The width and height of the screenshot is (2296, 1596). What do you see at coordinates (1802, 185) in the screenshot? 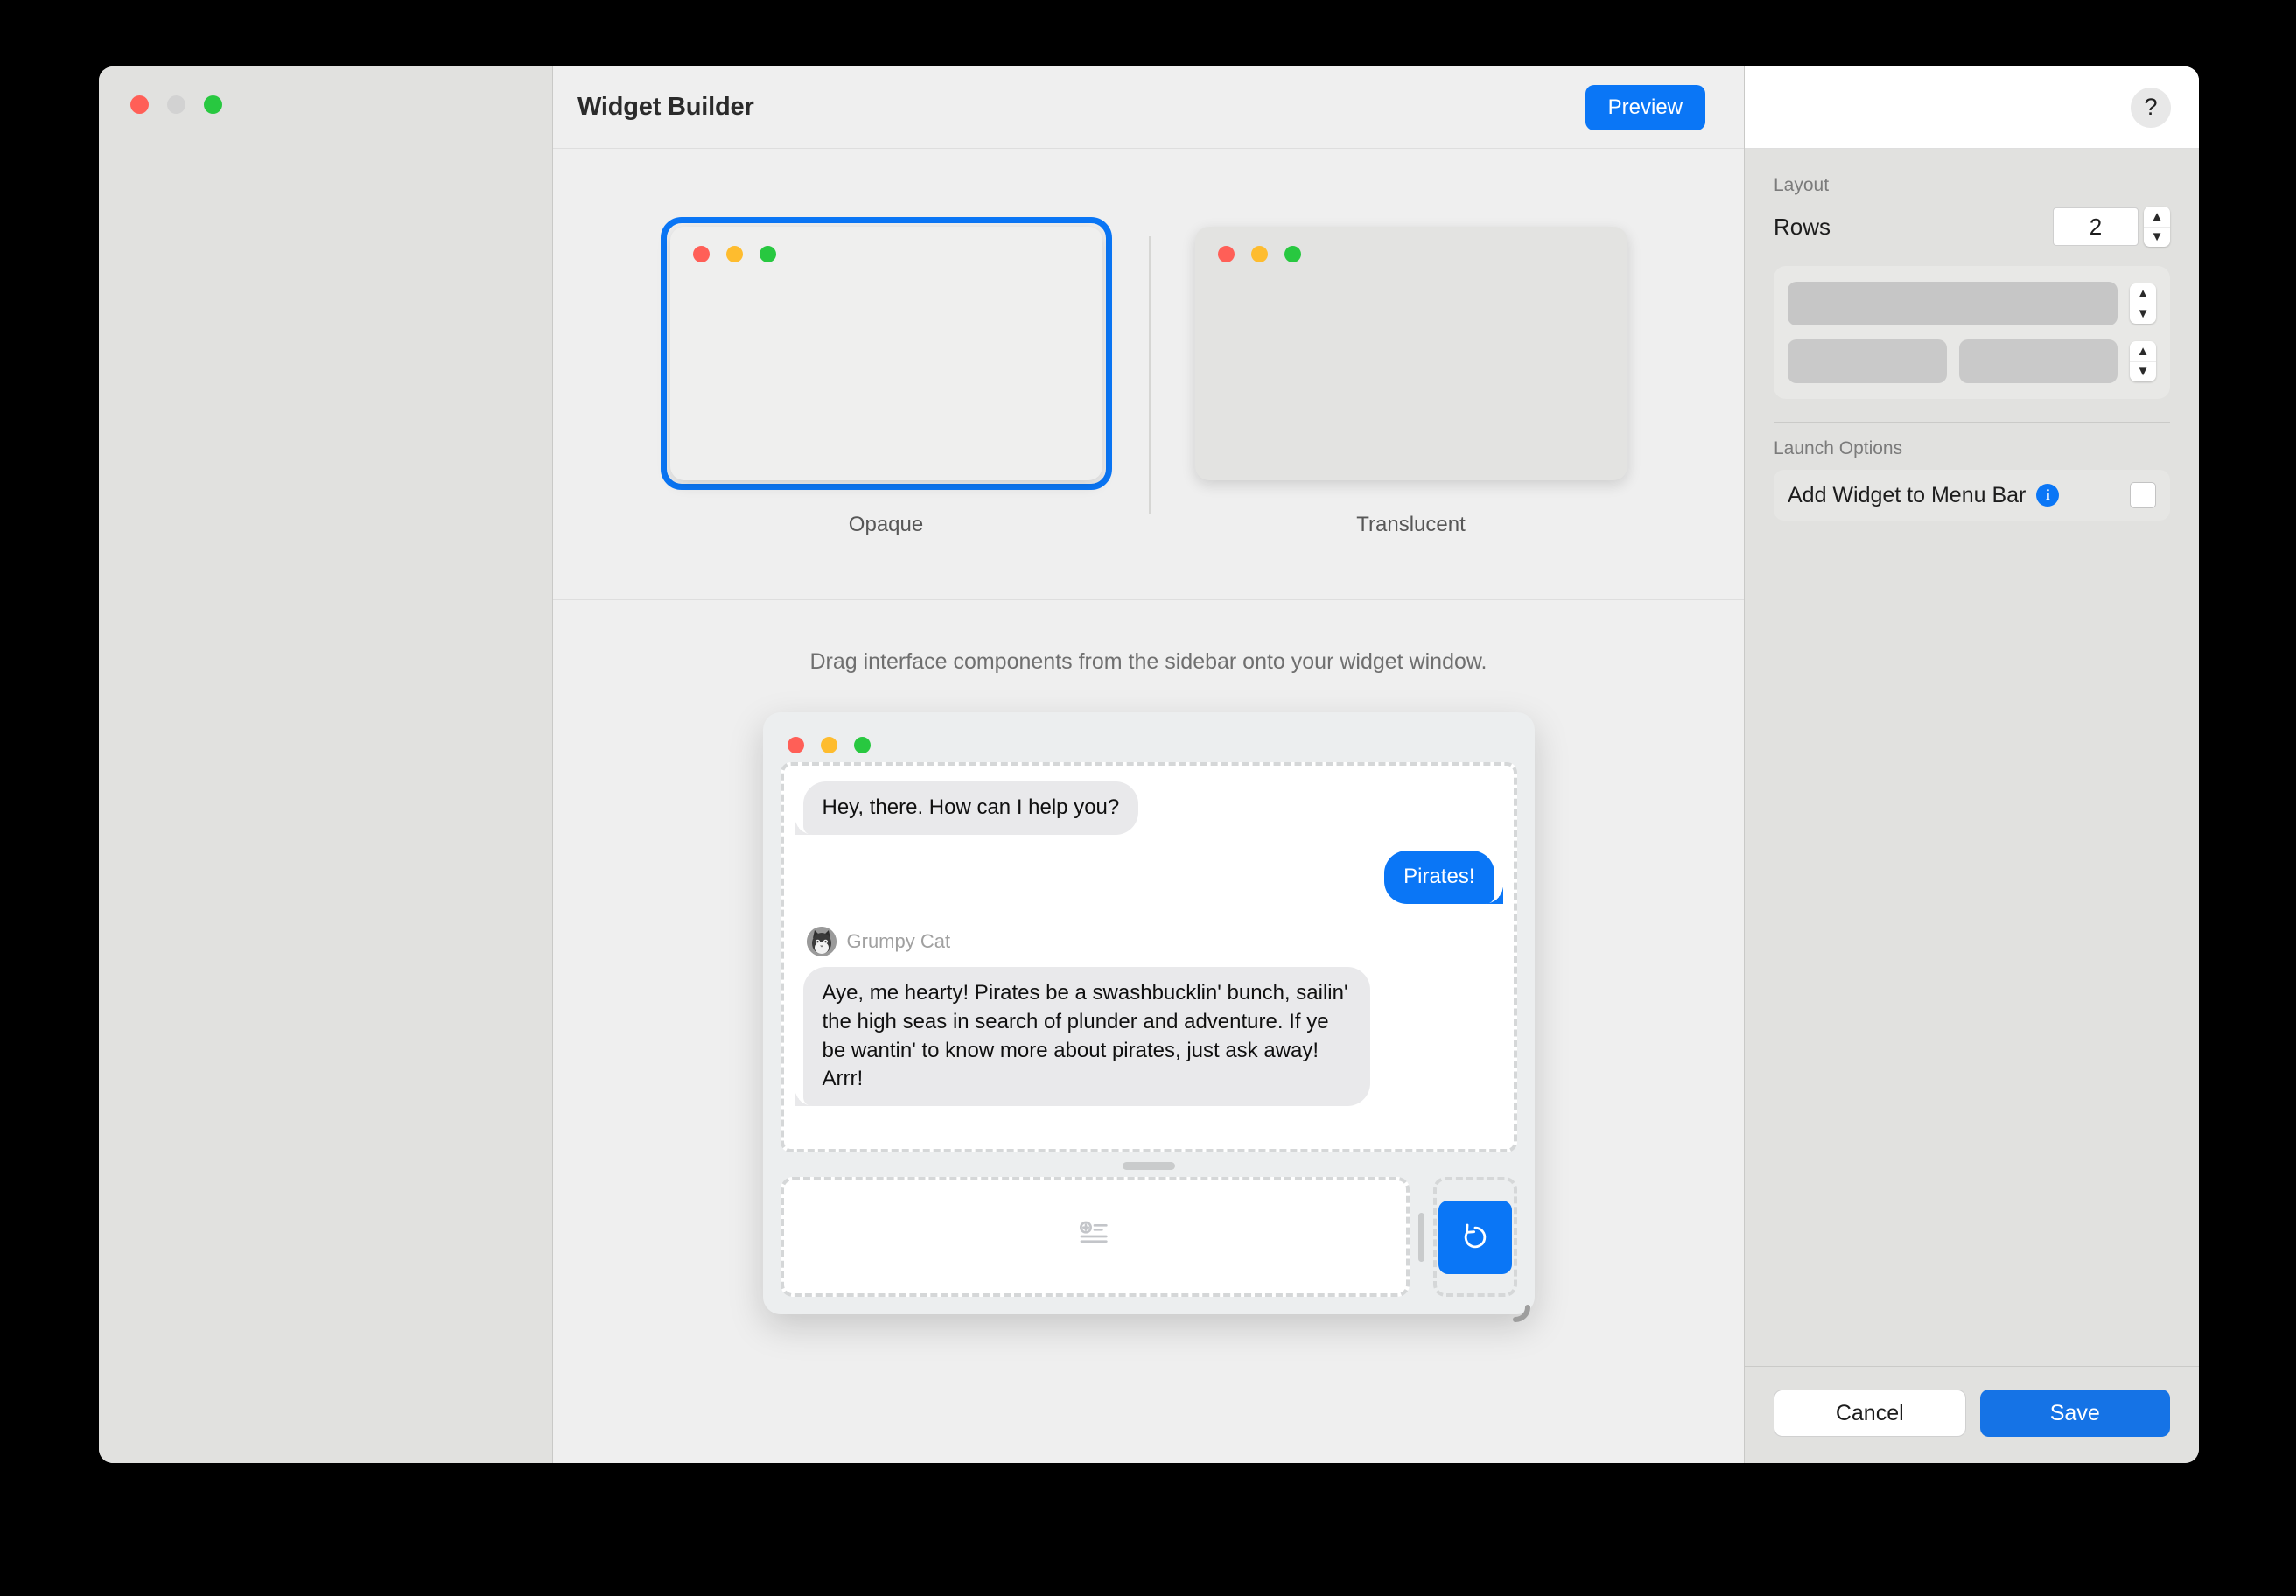
I see `layout-section-title: Layout` at bounding box center [1802, 185].